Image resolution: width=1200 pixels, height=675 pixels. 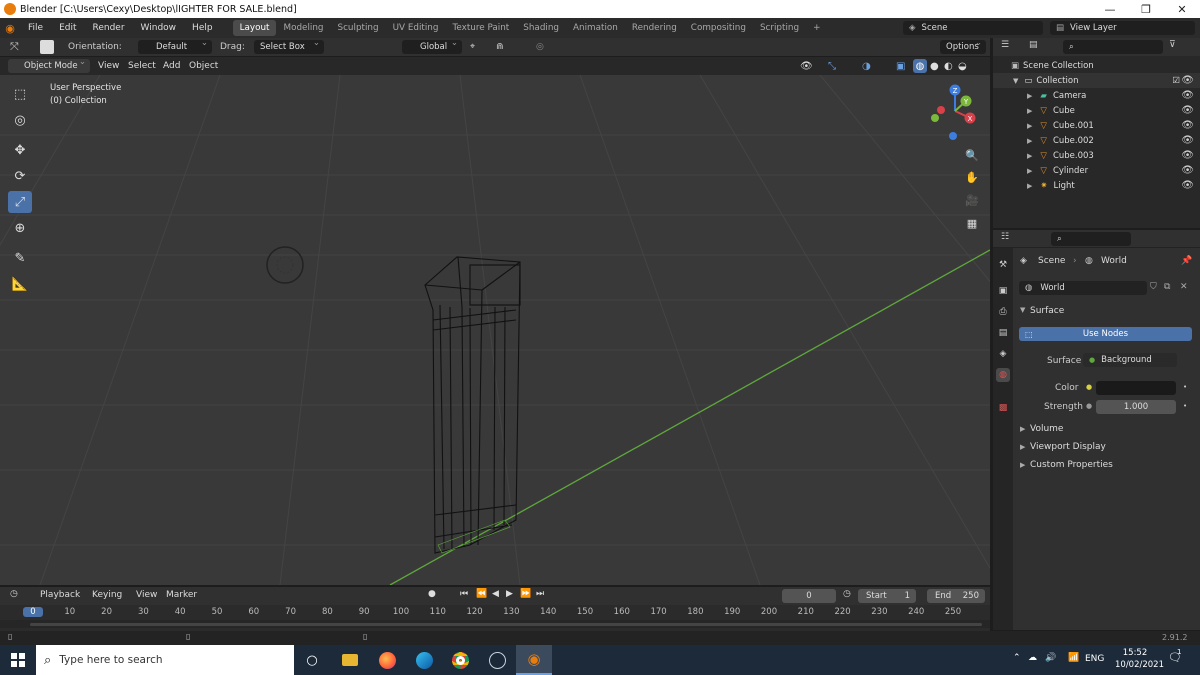 I want to click on outliner-scene-collection: ▣ Scene Collection, so click(x=1096, y=65).